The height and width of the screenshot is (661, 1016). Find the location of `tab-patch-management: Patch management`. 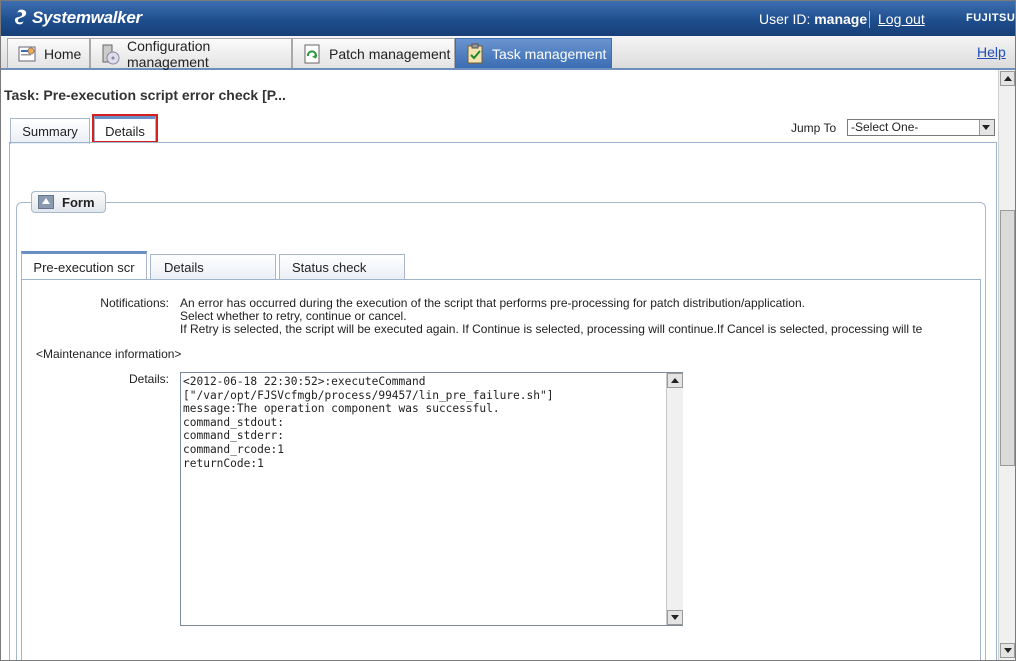

tab-patch-management: Patch management is located at coordinates (373, 53).